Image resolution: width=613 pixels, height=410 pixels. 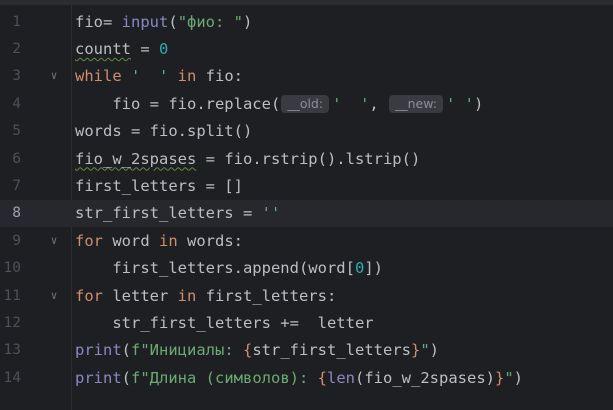 What do you see at coordinates (229, 268) in the screenshot?
I see `code-text: first_letters.append(word[0])` at bounding box center [229, 268].